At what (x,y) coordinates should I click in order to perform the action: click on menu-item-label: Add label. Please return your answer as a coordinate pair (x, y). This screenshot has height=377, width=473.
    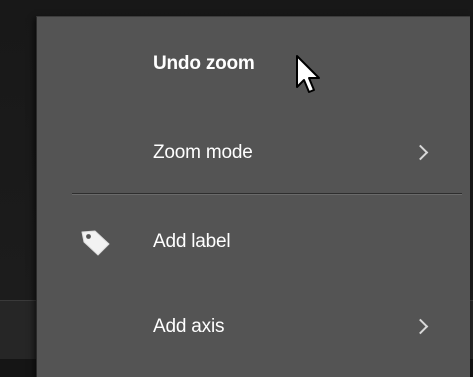
    Looking at the image, I should click on (192, 241).